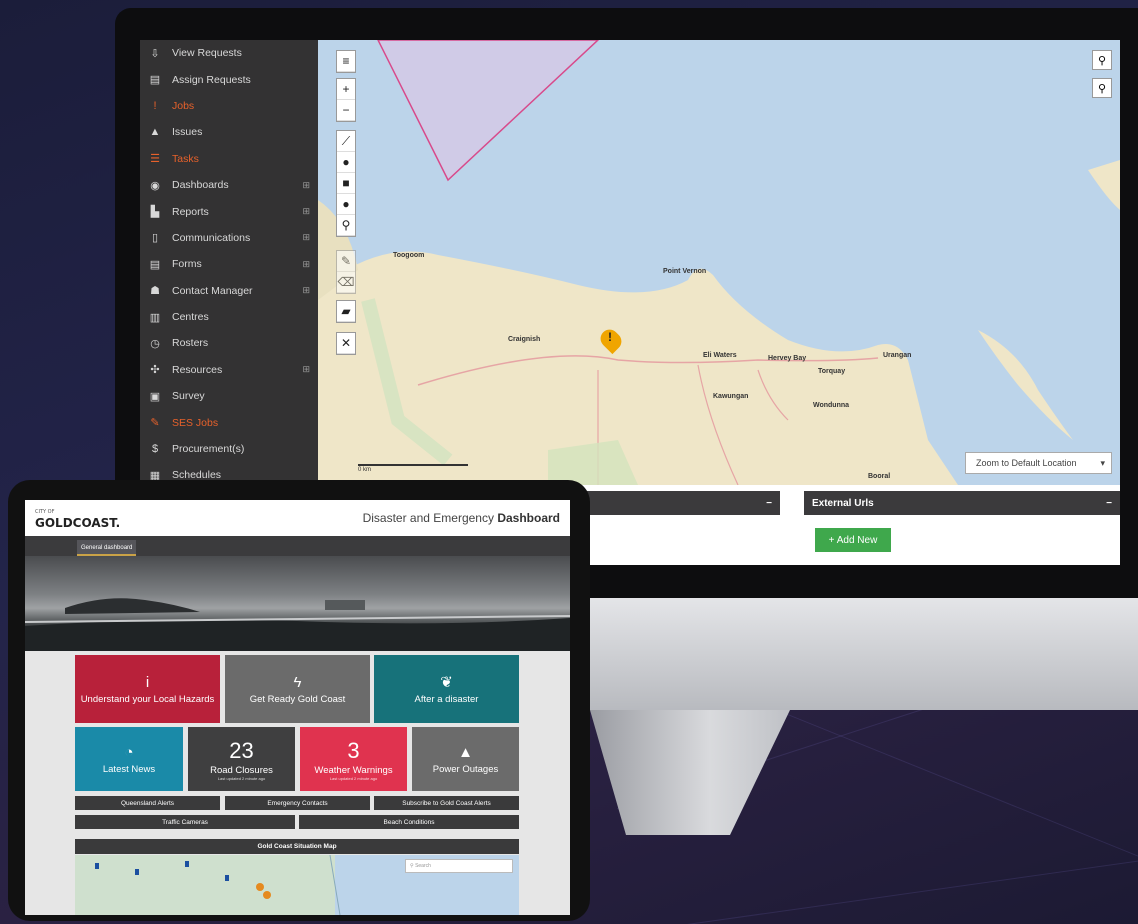 The height and width of the screenshot is (924, 1138). Describe the element at coordinates (229, 159) in the screenshot. I see `sidebar-item: ☰ Tasks` at that location.